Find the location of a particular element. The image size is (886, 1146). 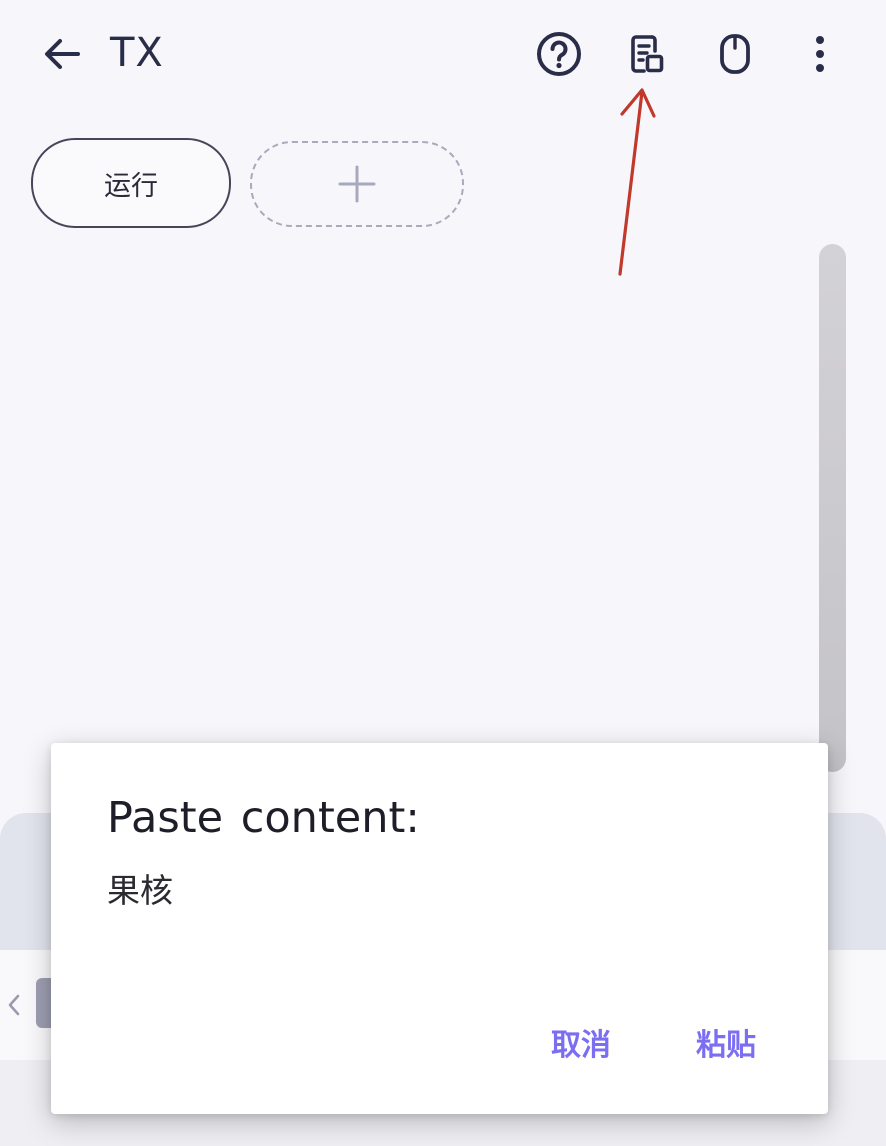

plus-icon is located at coordinates (357, 184).